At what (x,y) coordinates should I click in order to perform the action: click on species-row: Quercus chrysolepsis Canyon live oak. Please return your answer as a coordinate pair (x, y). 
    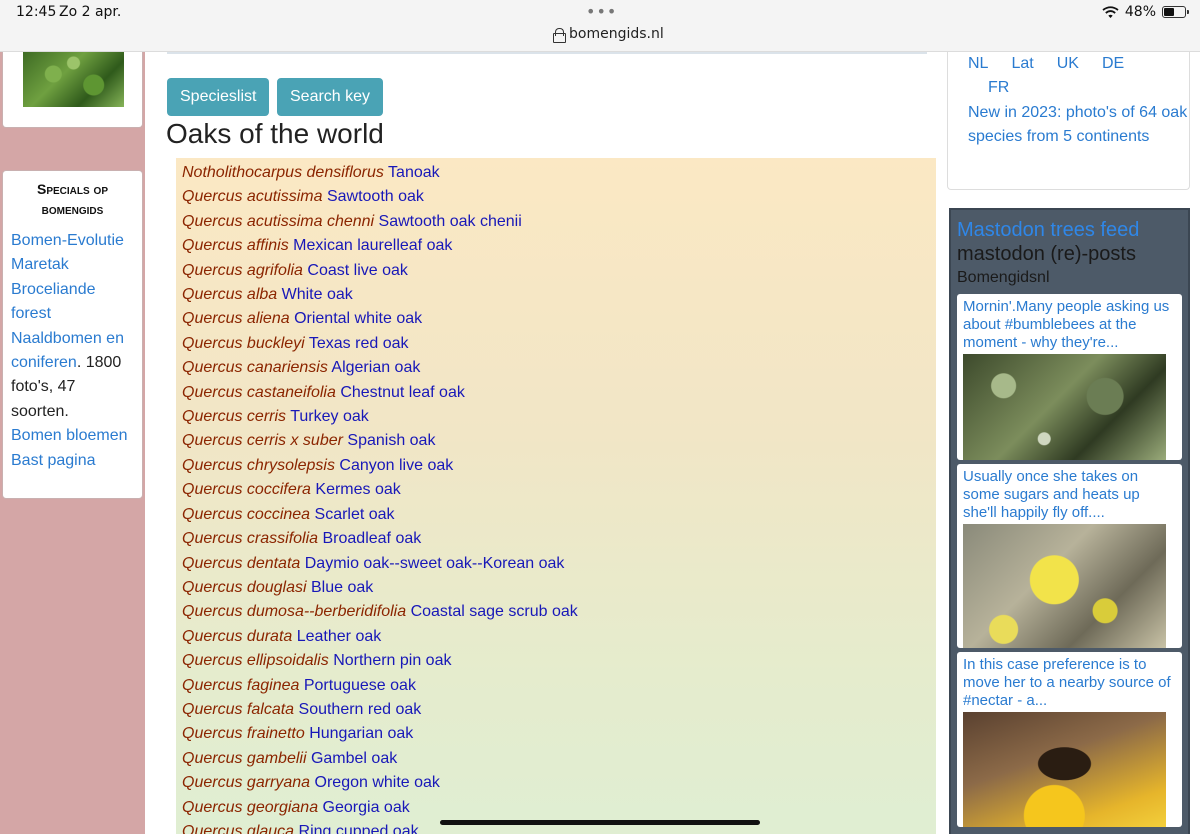
    Looking at the image, I should click on (559, 466).